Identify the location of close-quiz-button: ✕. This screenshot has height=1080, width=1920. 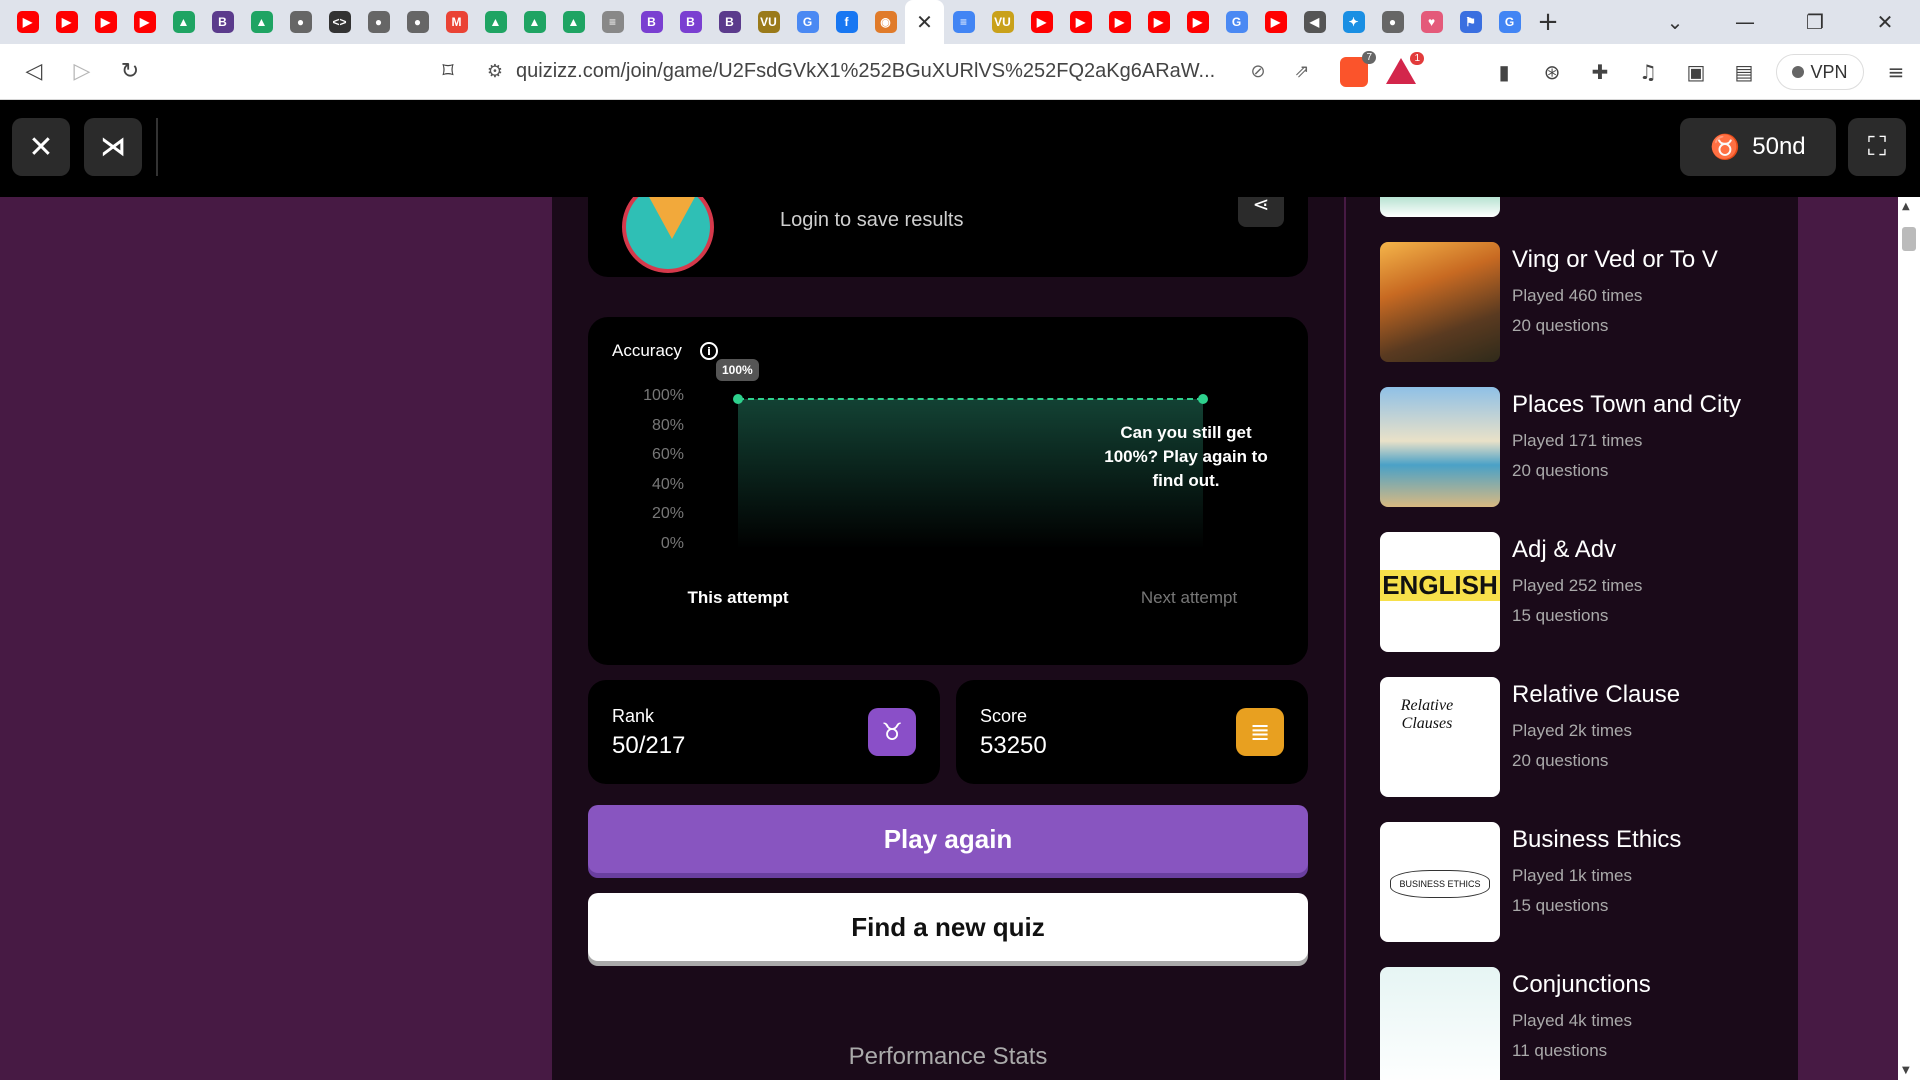
(41, 147).